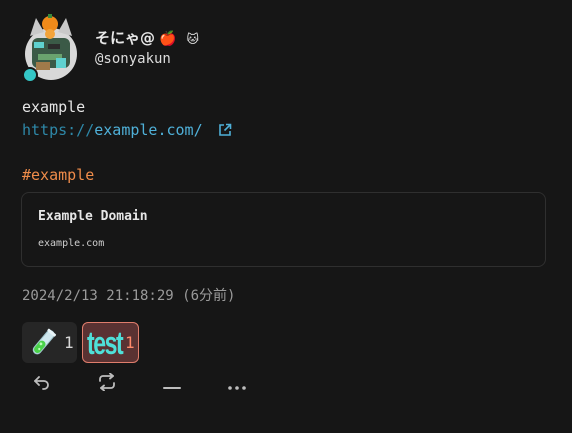  Describe the element at coordinates (30, 75) in the screenshot. I see `online-status-indicator` at that location.